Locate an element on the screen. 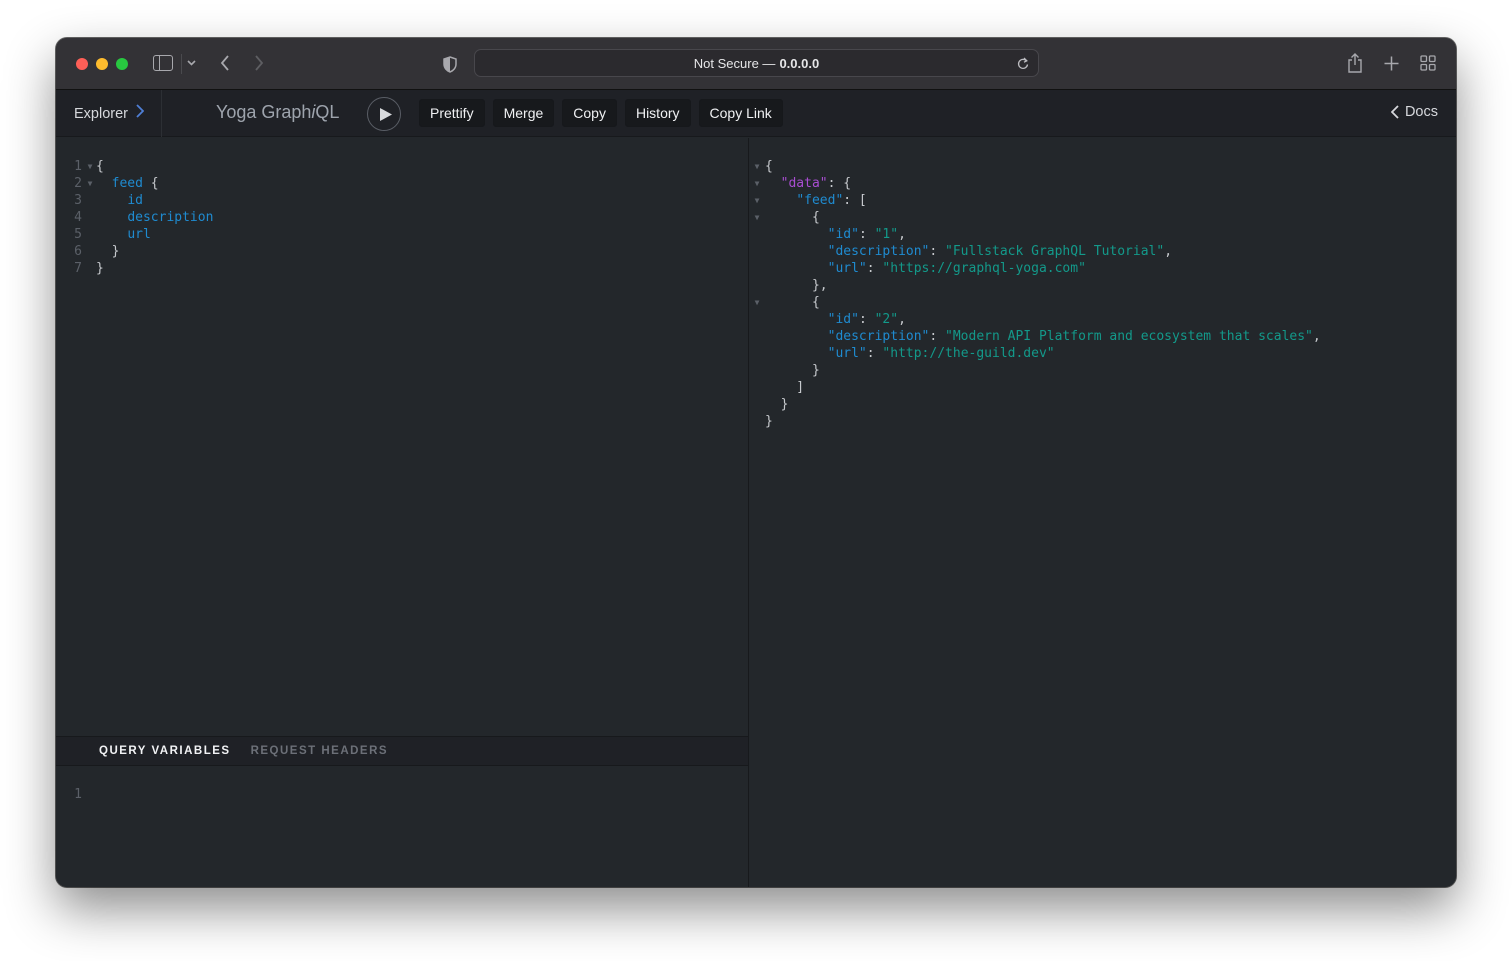 This screenshot has width=1512, height=961. toolbar-buttons: Prettify Merge Copy History Copy Link is located at coordinates (601, 113).